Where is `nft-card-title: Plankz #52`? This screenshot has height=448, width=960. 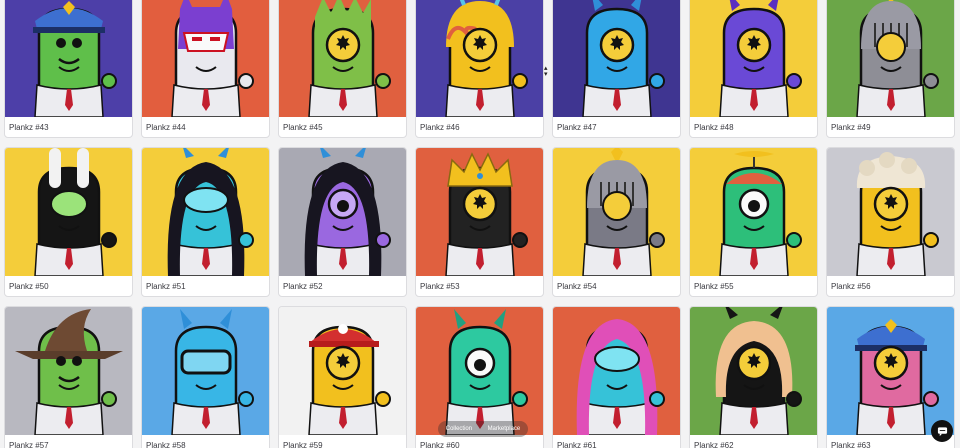 nft-card-title: Plankz #52 is located at coordinates (303, 286).